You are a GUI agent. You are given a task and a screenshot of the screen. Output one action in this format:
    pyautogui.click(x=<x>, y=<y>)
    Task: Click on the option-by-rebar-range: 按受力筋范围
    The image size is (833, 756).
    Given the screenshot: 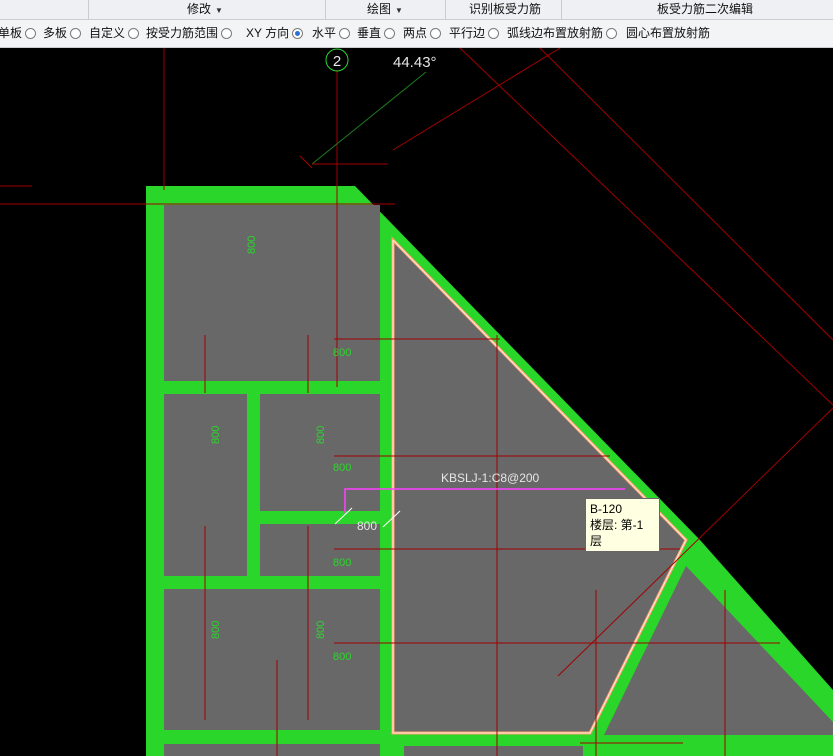 What is the action you would take?
    pyautogui.click(x=189, y=33)
    